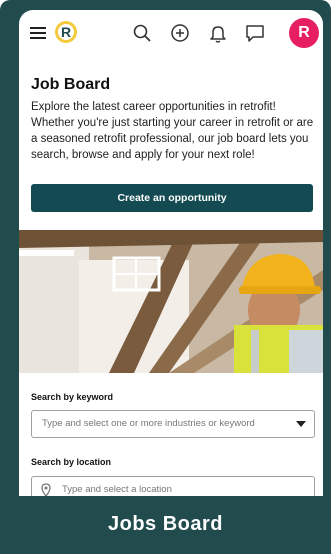 The width and height of the screenshot is (331, 554). I want to click on keyword-label: Search by keyword, so click(72, 397).